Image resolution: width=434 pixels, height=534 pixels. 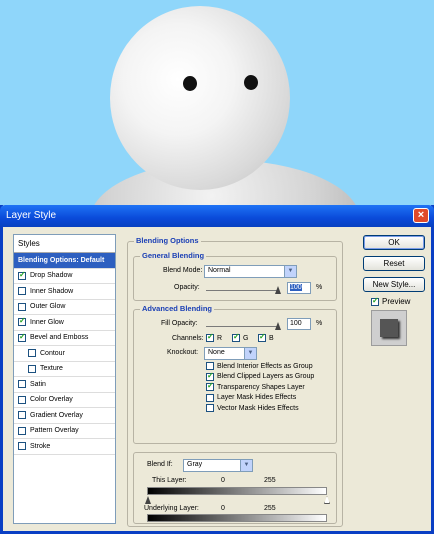 I want to click on opacity-slider-track, so click(x=242, y=290).